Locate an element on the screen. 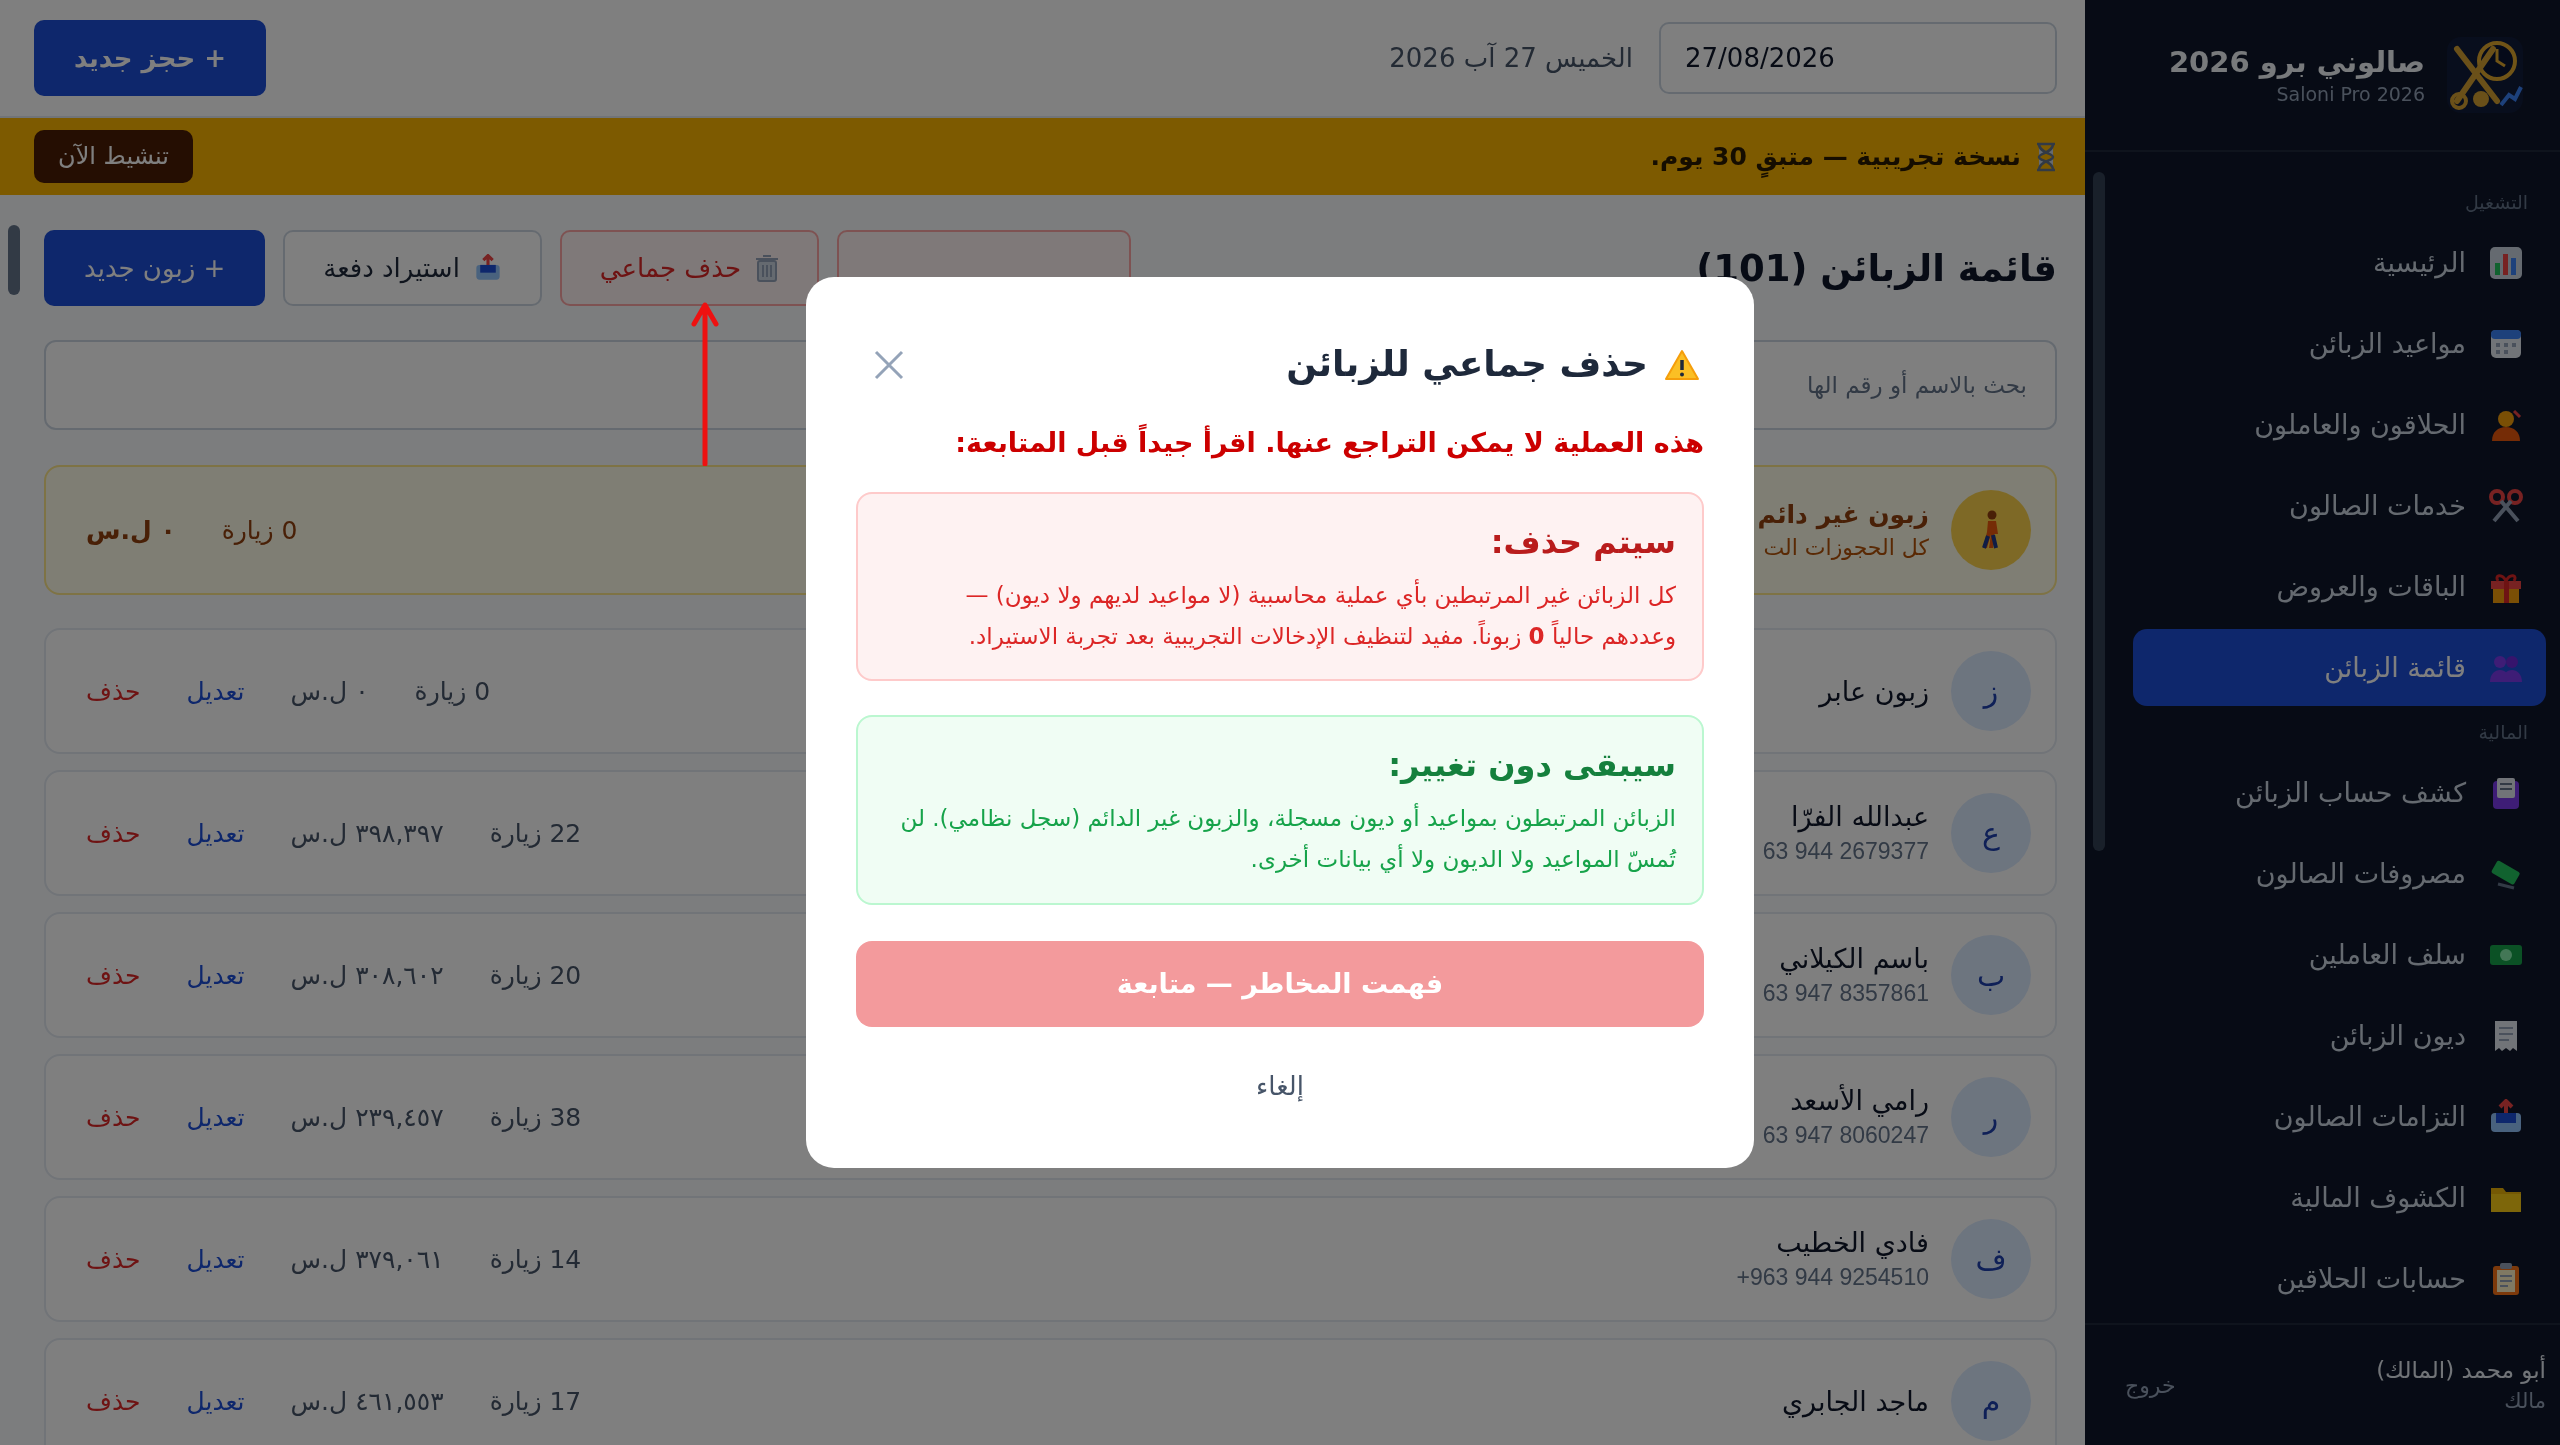 The height and width of the screenshot is (1445, 2560). panel-heading: سيبقى دون تغيير: is located at coordinates (1531, 766).